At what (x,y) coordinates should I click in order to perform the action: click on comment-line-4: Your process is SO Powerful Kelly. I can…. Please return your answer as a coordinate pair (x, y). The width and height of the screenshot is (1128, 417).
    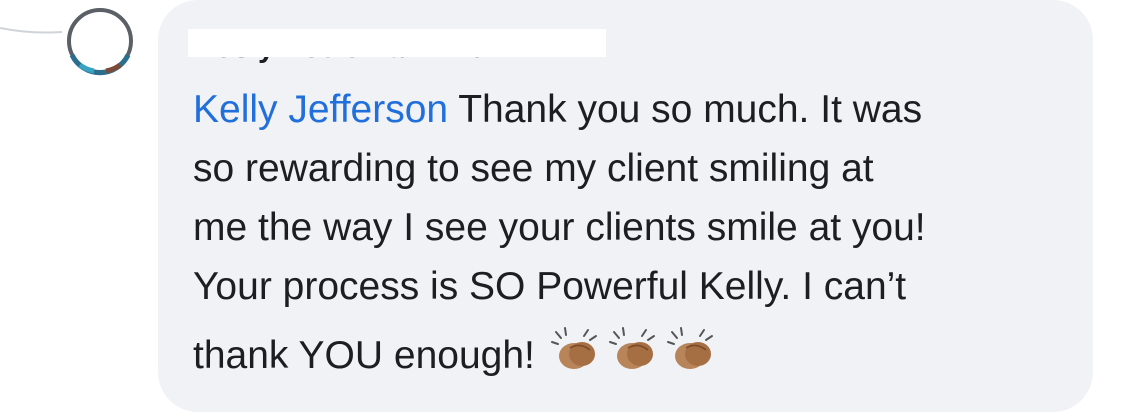
    Looking at the image, I should click on (550, 286).